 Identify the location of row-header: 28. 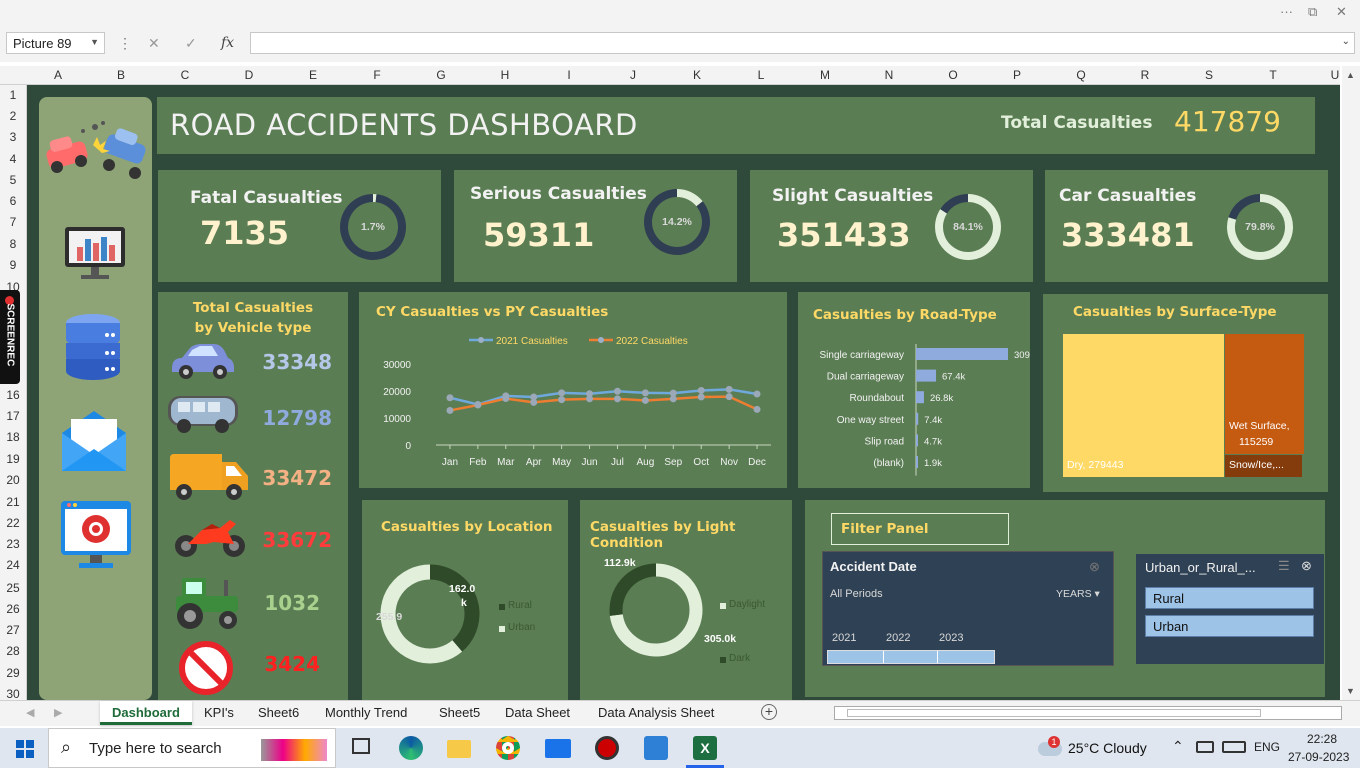
(13, 651).